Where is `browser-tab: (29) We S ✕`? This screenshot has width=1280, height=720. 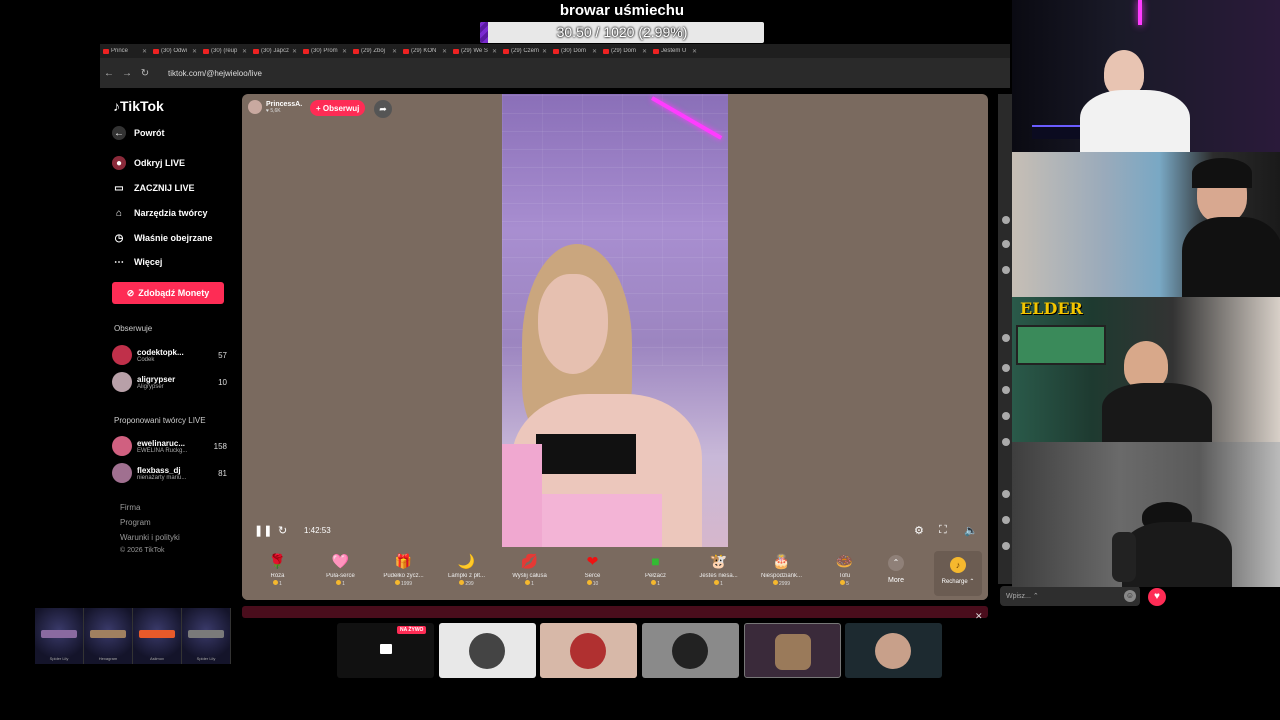
browser-tab: (29) We S ✕ is located at coordinates (475, 51).